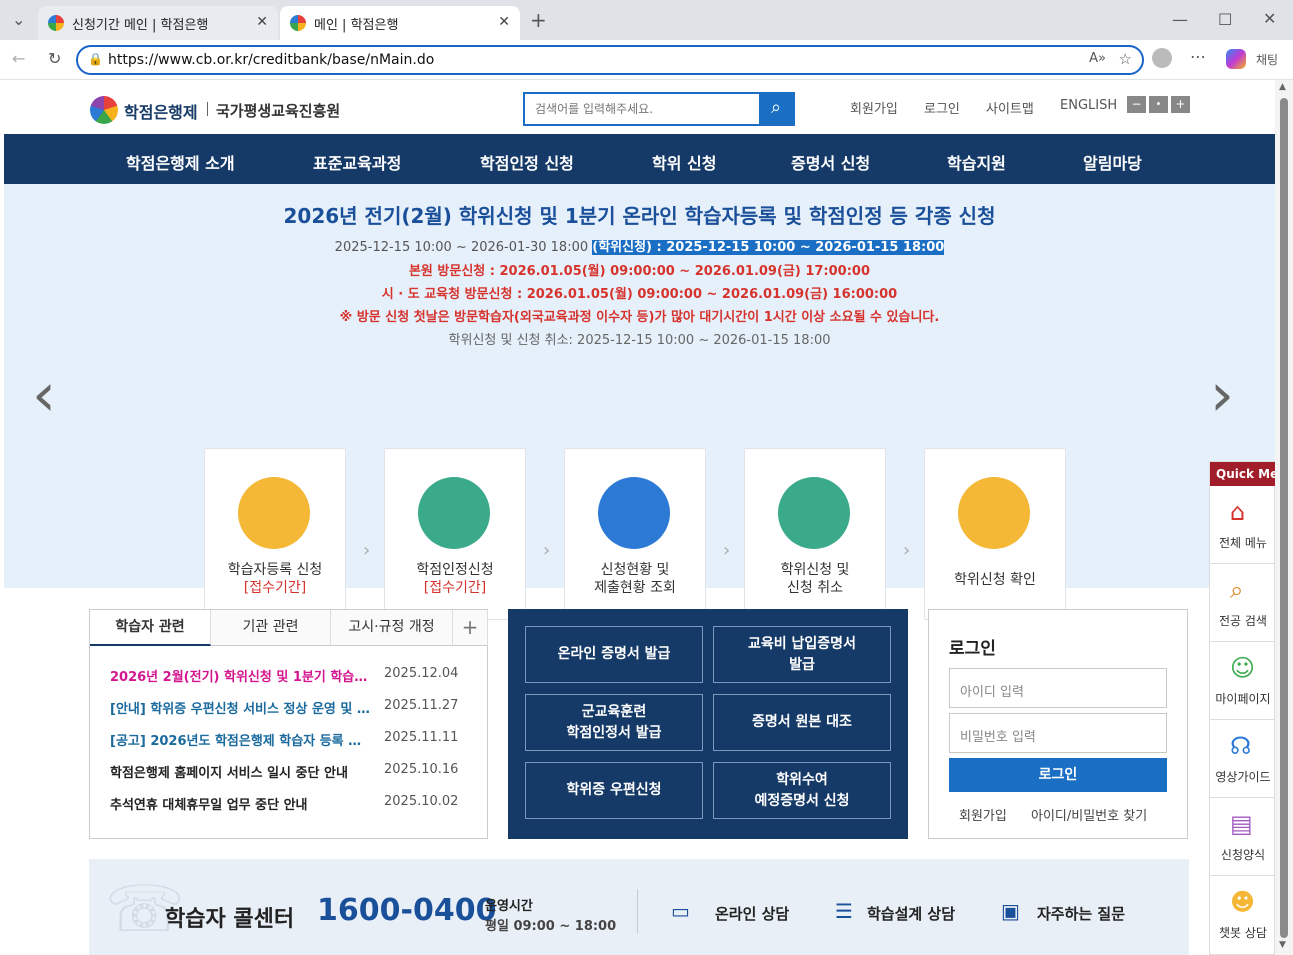 The image size is (1293, 955). Describe the element at coordinates (1243, 759) in the screenshot. I see `quick-video-guide: ☊ 영상가이드` at that location.